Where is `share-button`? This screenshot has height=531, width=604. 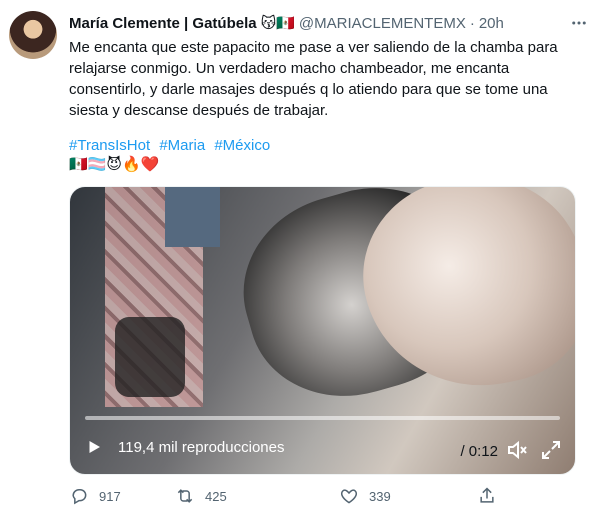 share-button is located at coordinates (487, 496).